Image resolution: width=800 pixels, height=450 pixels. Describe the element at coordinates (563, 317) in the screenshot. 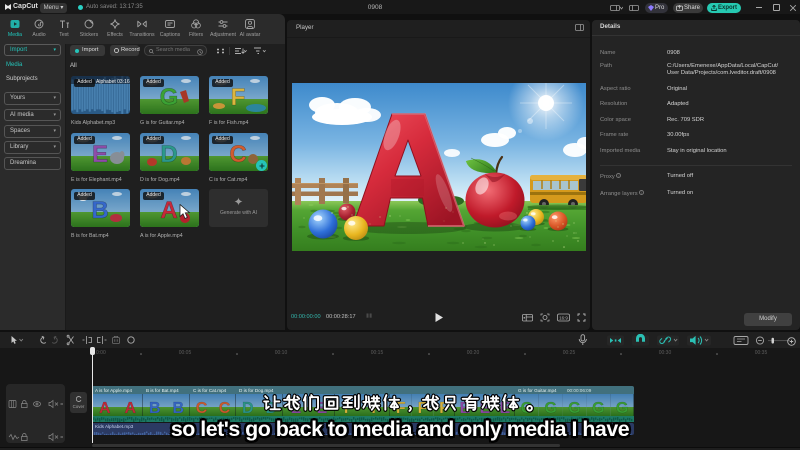

I see `svg-text: 16:9` at that location.